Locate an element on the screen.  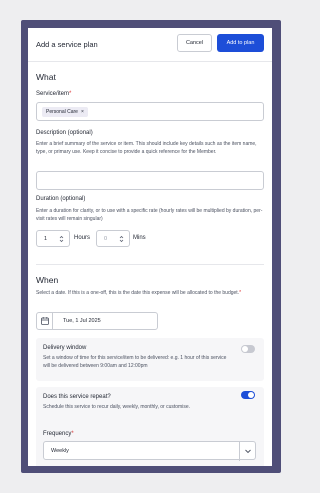
what-heading: What is located at coordinates (46, 77).